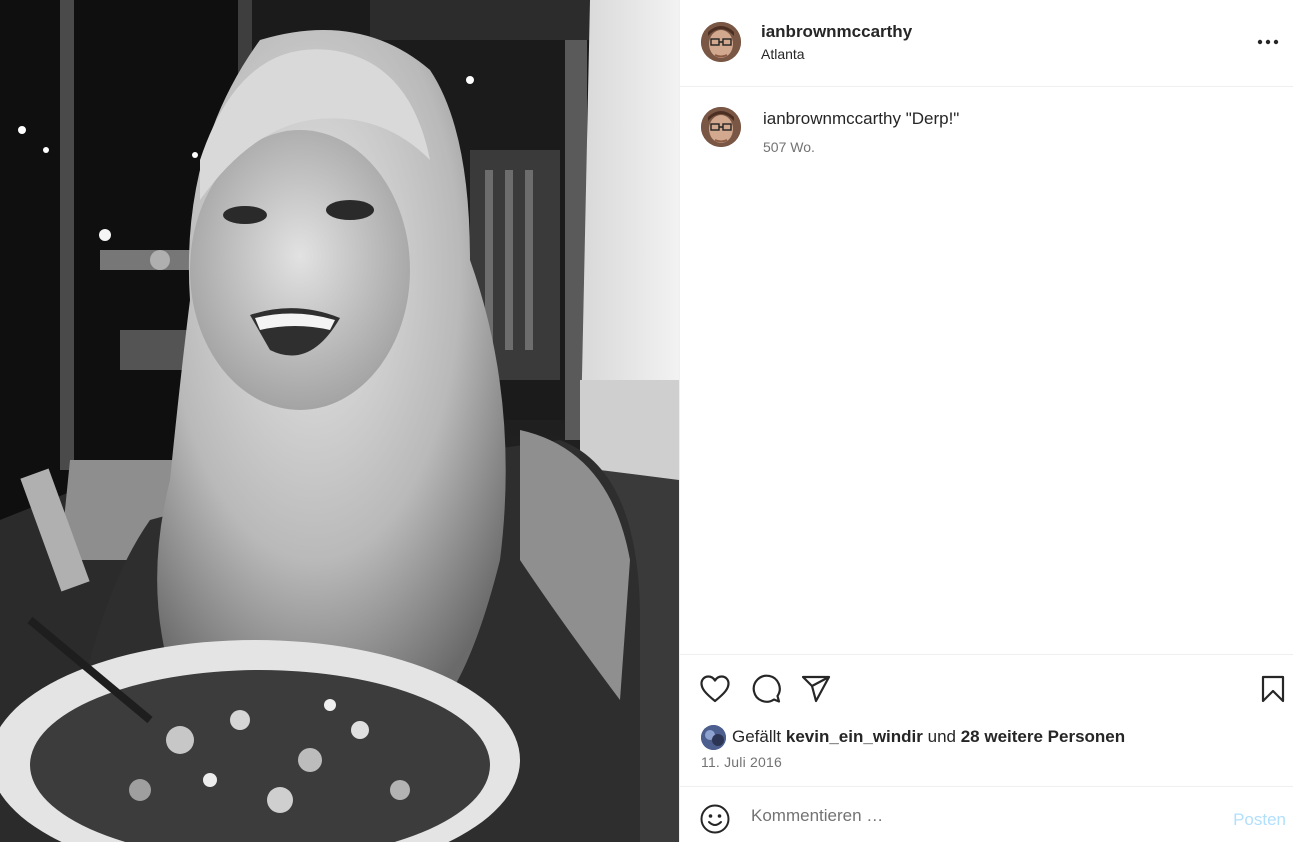  I want to click on heart-icon, so click(715, 689).